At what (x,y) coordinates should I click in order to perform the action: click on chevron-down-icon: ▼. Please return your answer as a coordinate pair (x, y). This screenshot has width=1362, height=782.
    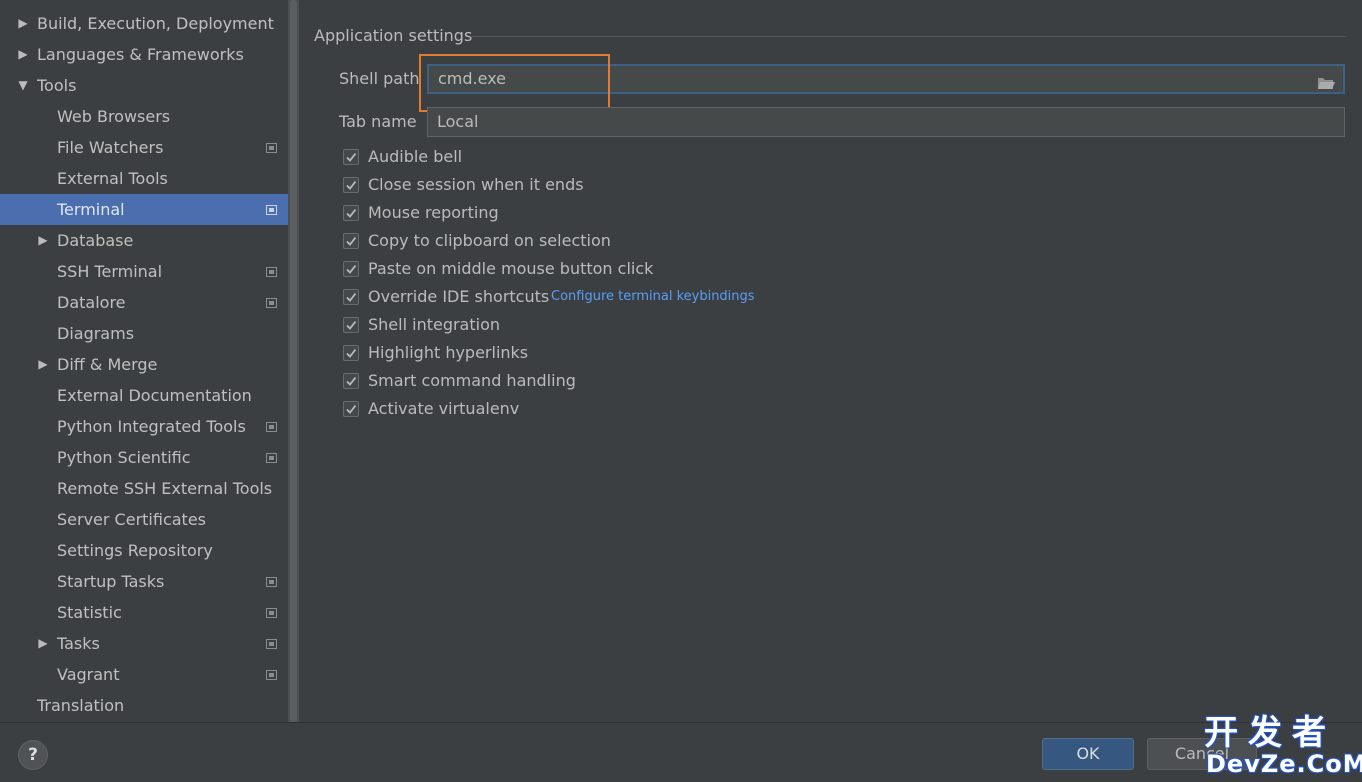
    Looking at the image, I should click on (23, 85).